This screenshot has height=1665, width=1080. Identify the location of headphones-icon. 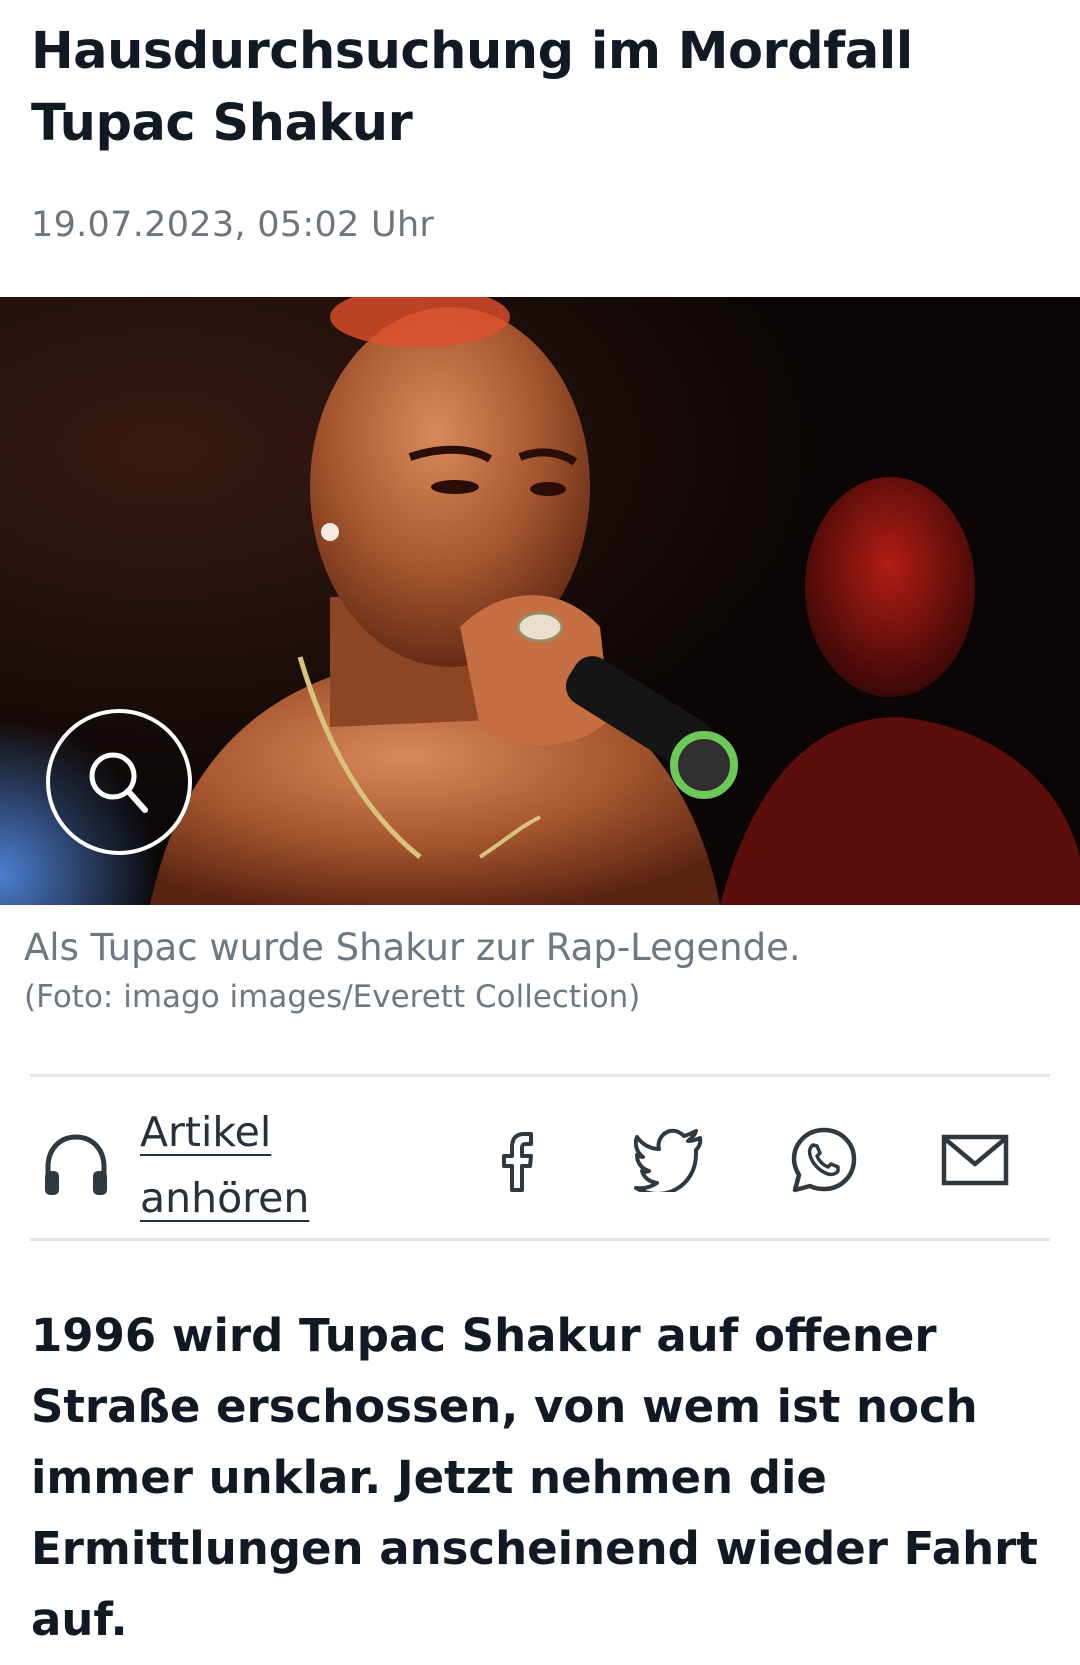
(76, 1164).